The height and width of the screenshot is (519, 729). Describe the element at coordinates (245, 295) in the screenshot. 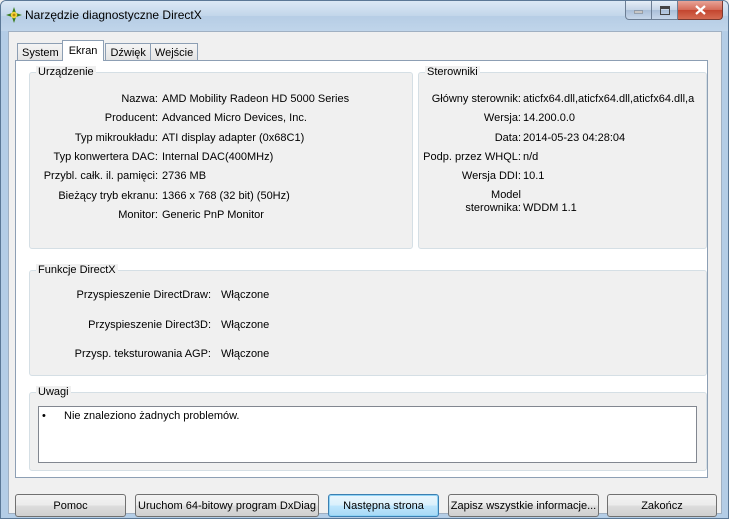

I see `directdraw-value: Włączone` at that location.